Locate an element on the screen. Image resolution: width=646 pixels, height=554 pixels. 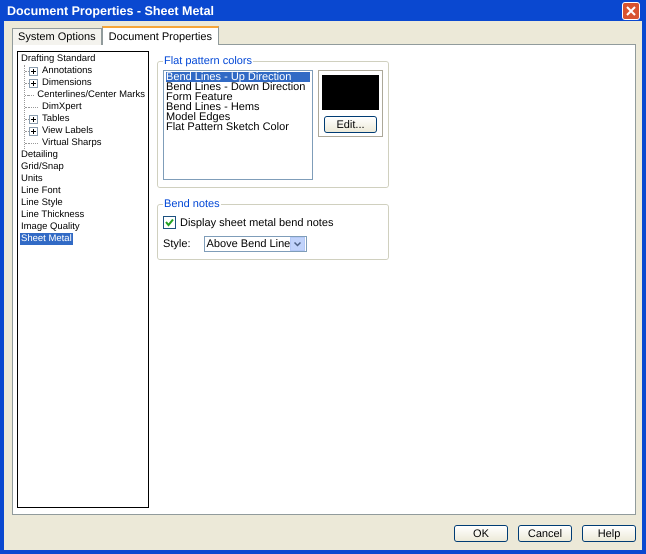
list-item: Bend Lines - Down Direction is located at coordinates (238, 87).